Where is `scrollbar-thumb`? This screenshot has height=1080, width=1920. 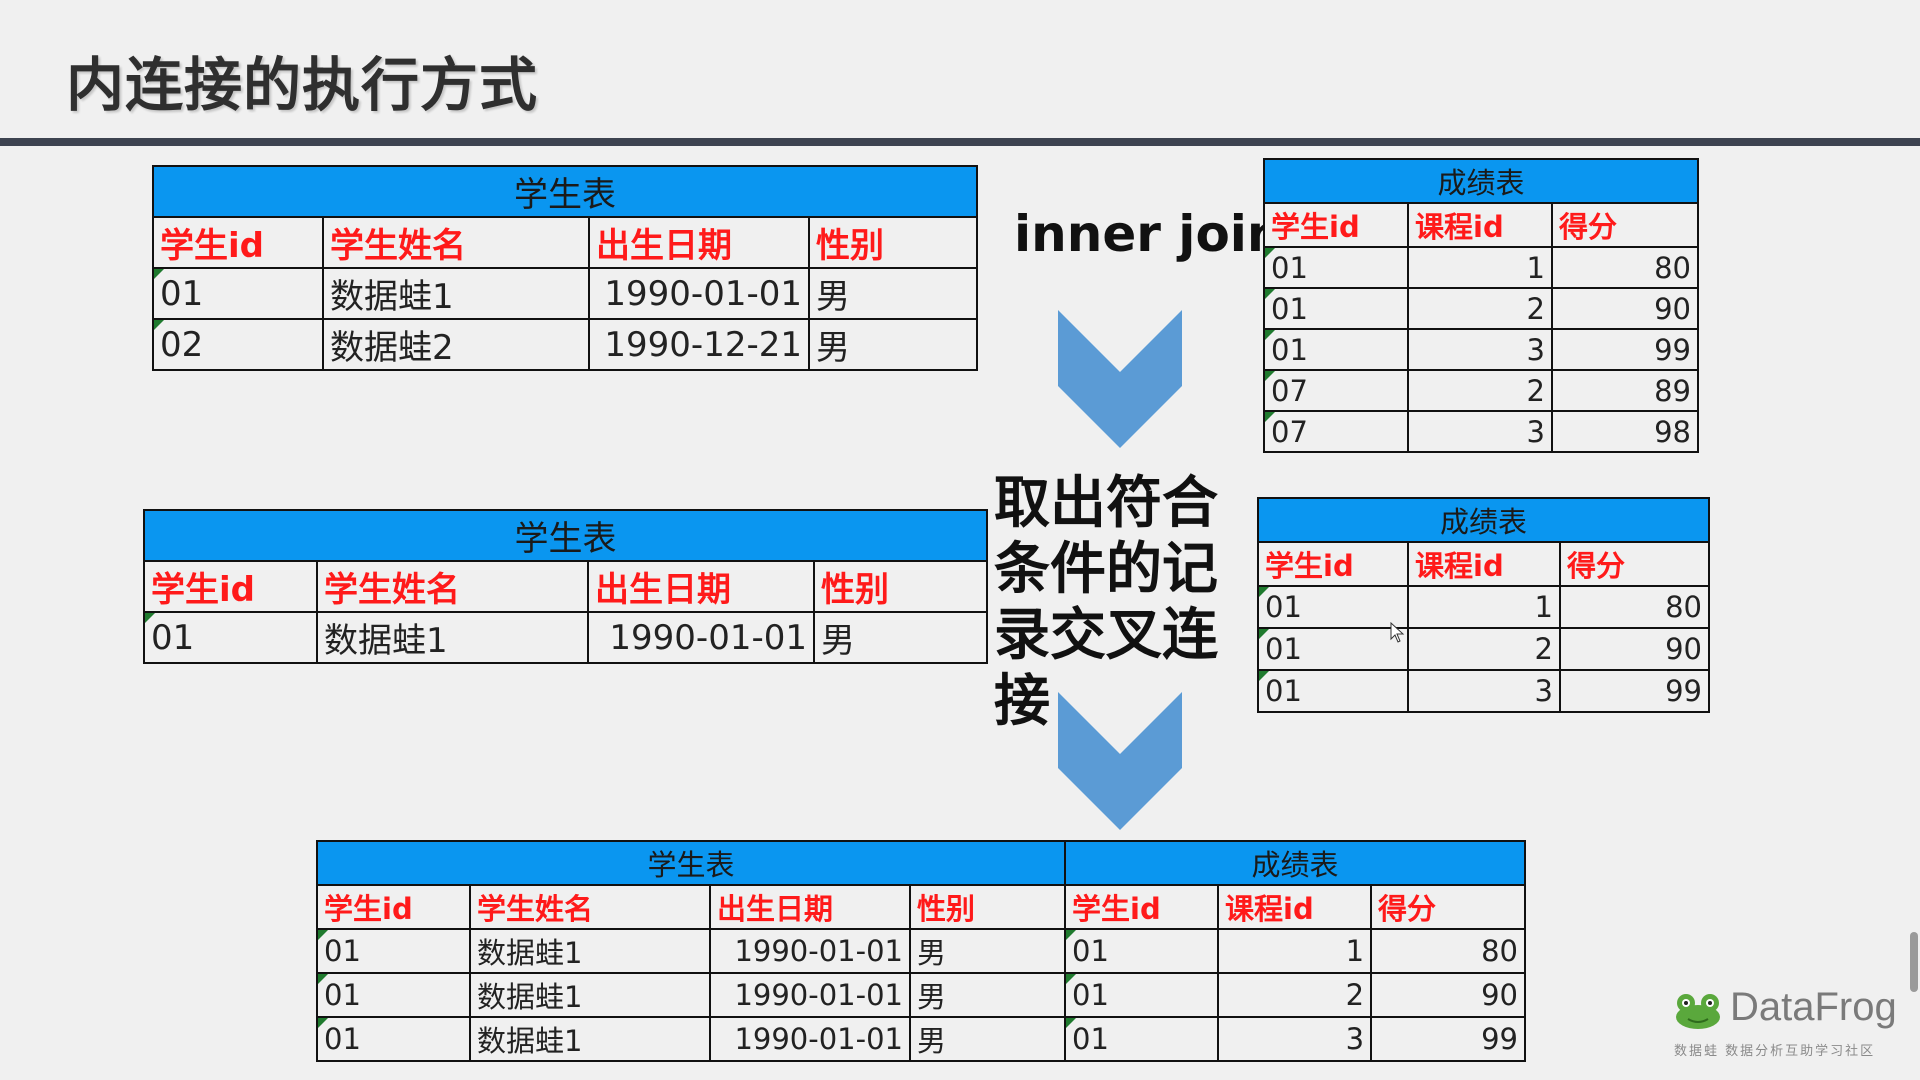 scrollbar-thumb is located at coordinates (1914, 962).